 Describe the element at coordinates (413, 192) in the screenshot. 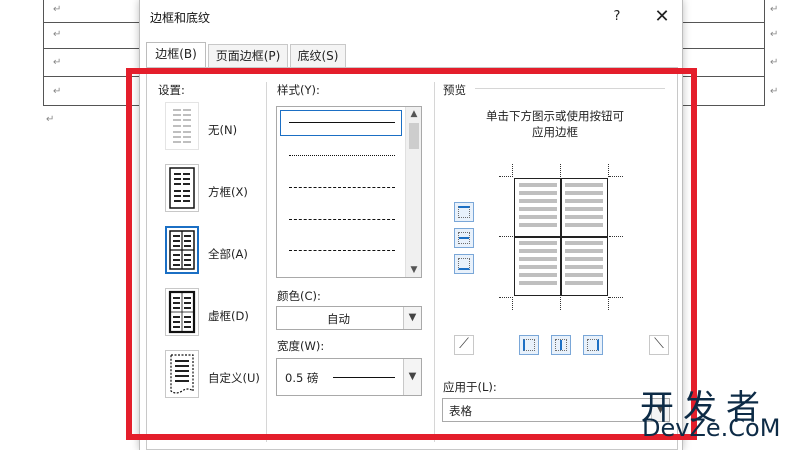

I see `style-scrollbar: ▲ ▼` at that location.